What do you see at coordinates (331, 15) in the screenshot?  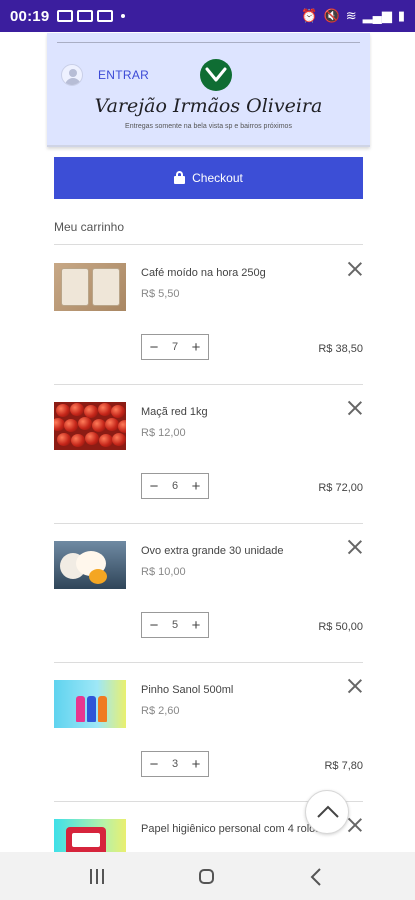 I see `mute-icon: 🔇` at bounding box center [331, 15].